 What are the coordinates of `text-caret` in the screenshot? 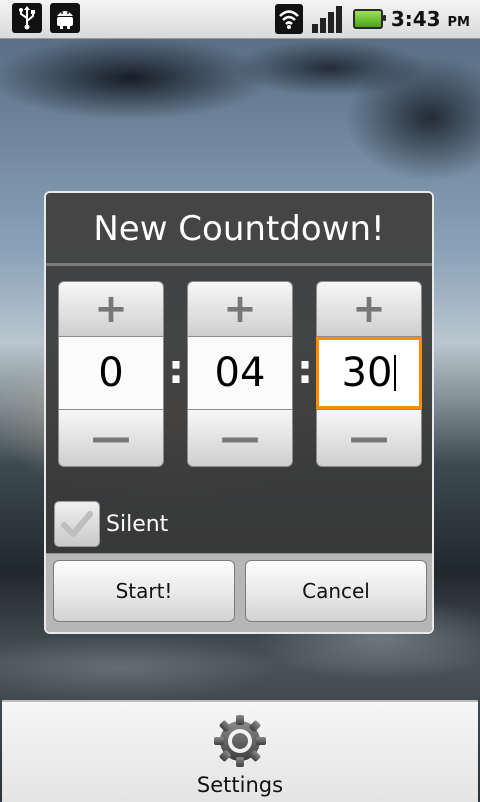 It's located at (395, 373).